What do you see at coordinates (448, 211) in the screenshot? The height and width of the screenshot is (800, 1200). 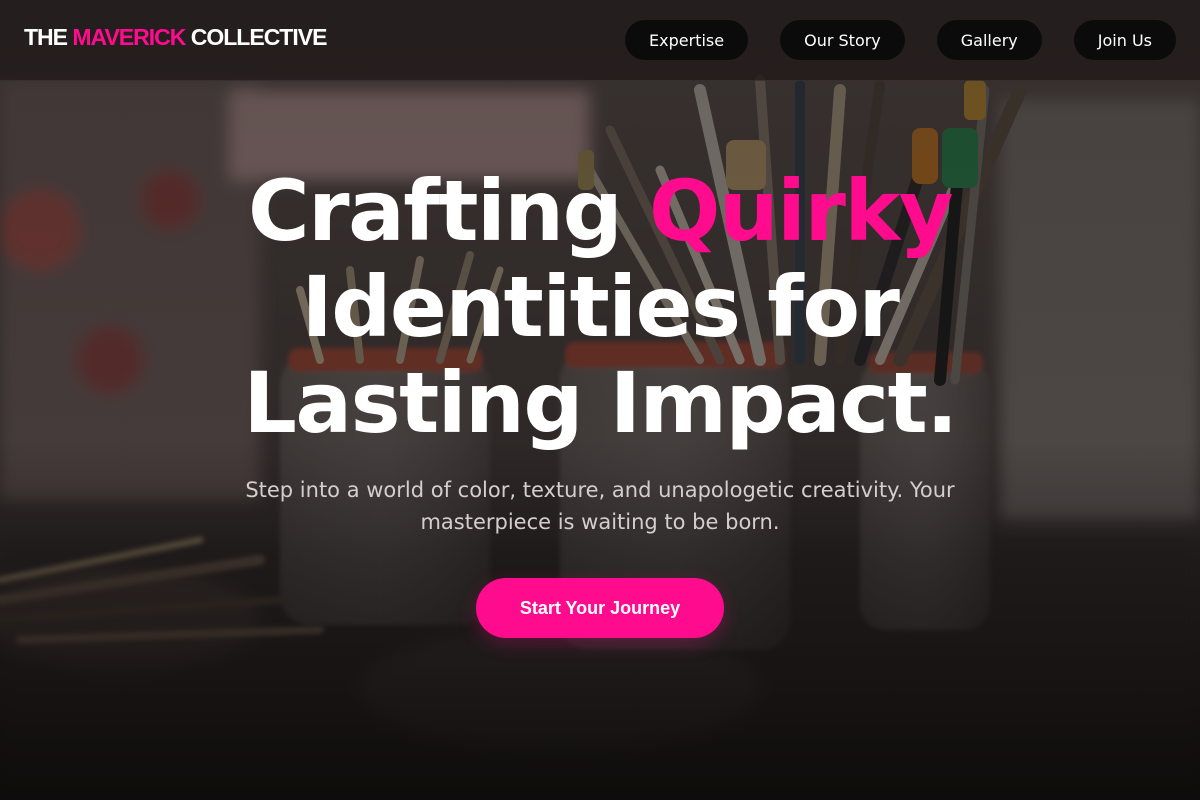 I see `hero-title-line-1-start: Crafting` at bounding box center [448, 211].